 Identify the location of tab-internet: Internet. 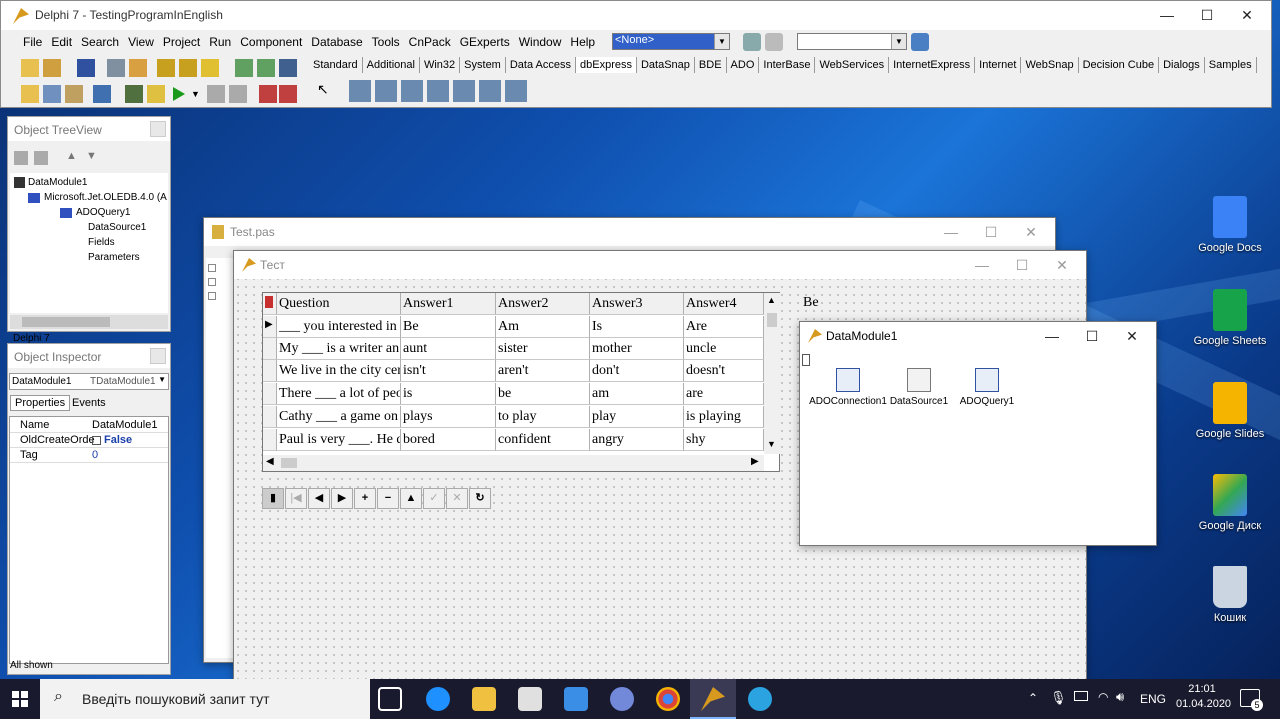
(998, 65).